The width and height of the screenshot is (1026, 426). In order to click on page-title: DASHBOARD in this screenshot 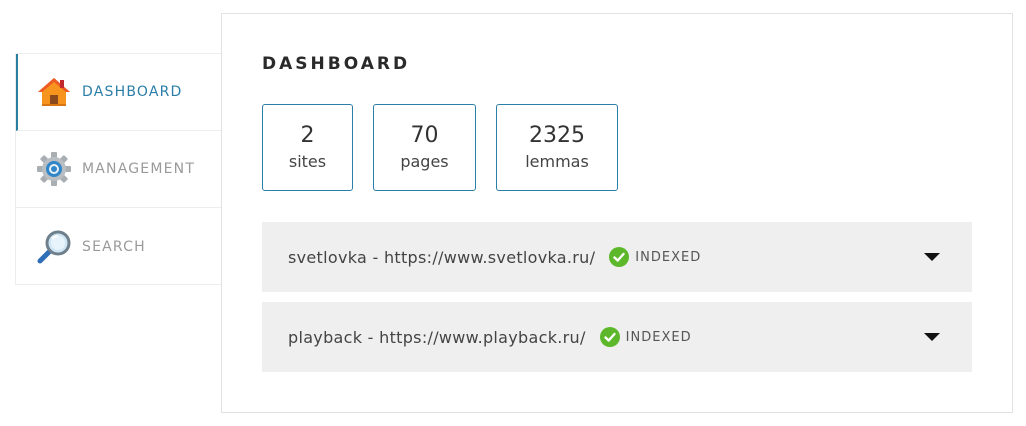, I will do `click(336, 64)`.